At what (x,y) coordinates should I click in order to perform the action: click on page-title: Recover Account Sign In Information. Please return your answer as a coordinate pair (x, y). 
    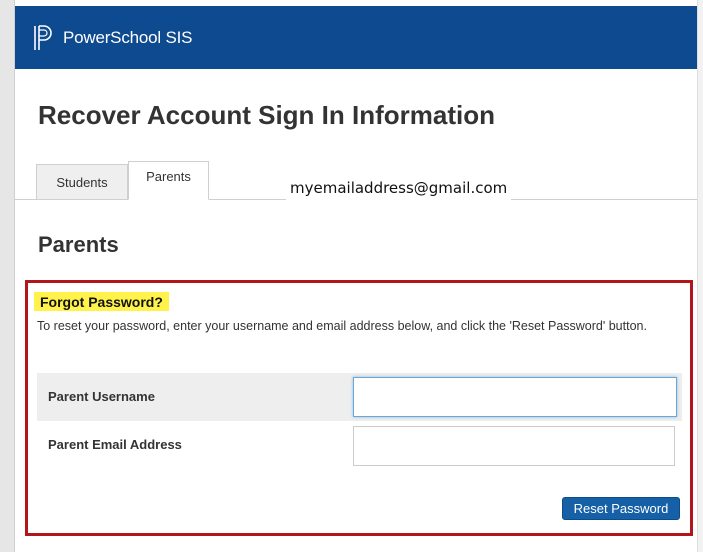
    Looking at the image, I should click on (266, 115).